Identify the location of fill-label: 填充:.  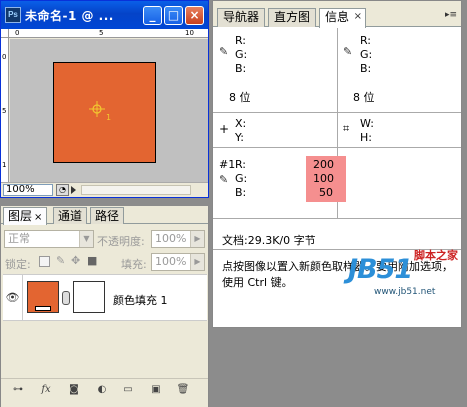
(134, 264).